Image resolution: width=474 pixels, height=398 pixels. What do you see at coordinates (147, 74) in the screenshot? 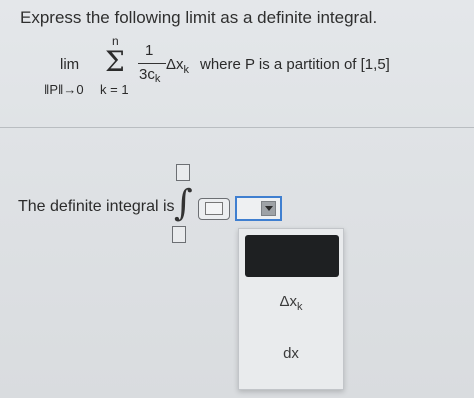
I see `fraction-denominator-main: 3c` at bounding box center [147, 74].